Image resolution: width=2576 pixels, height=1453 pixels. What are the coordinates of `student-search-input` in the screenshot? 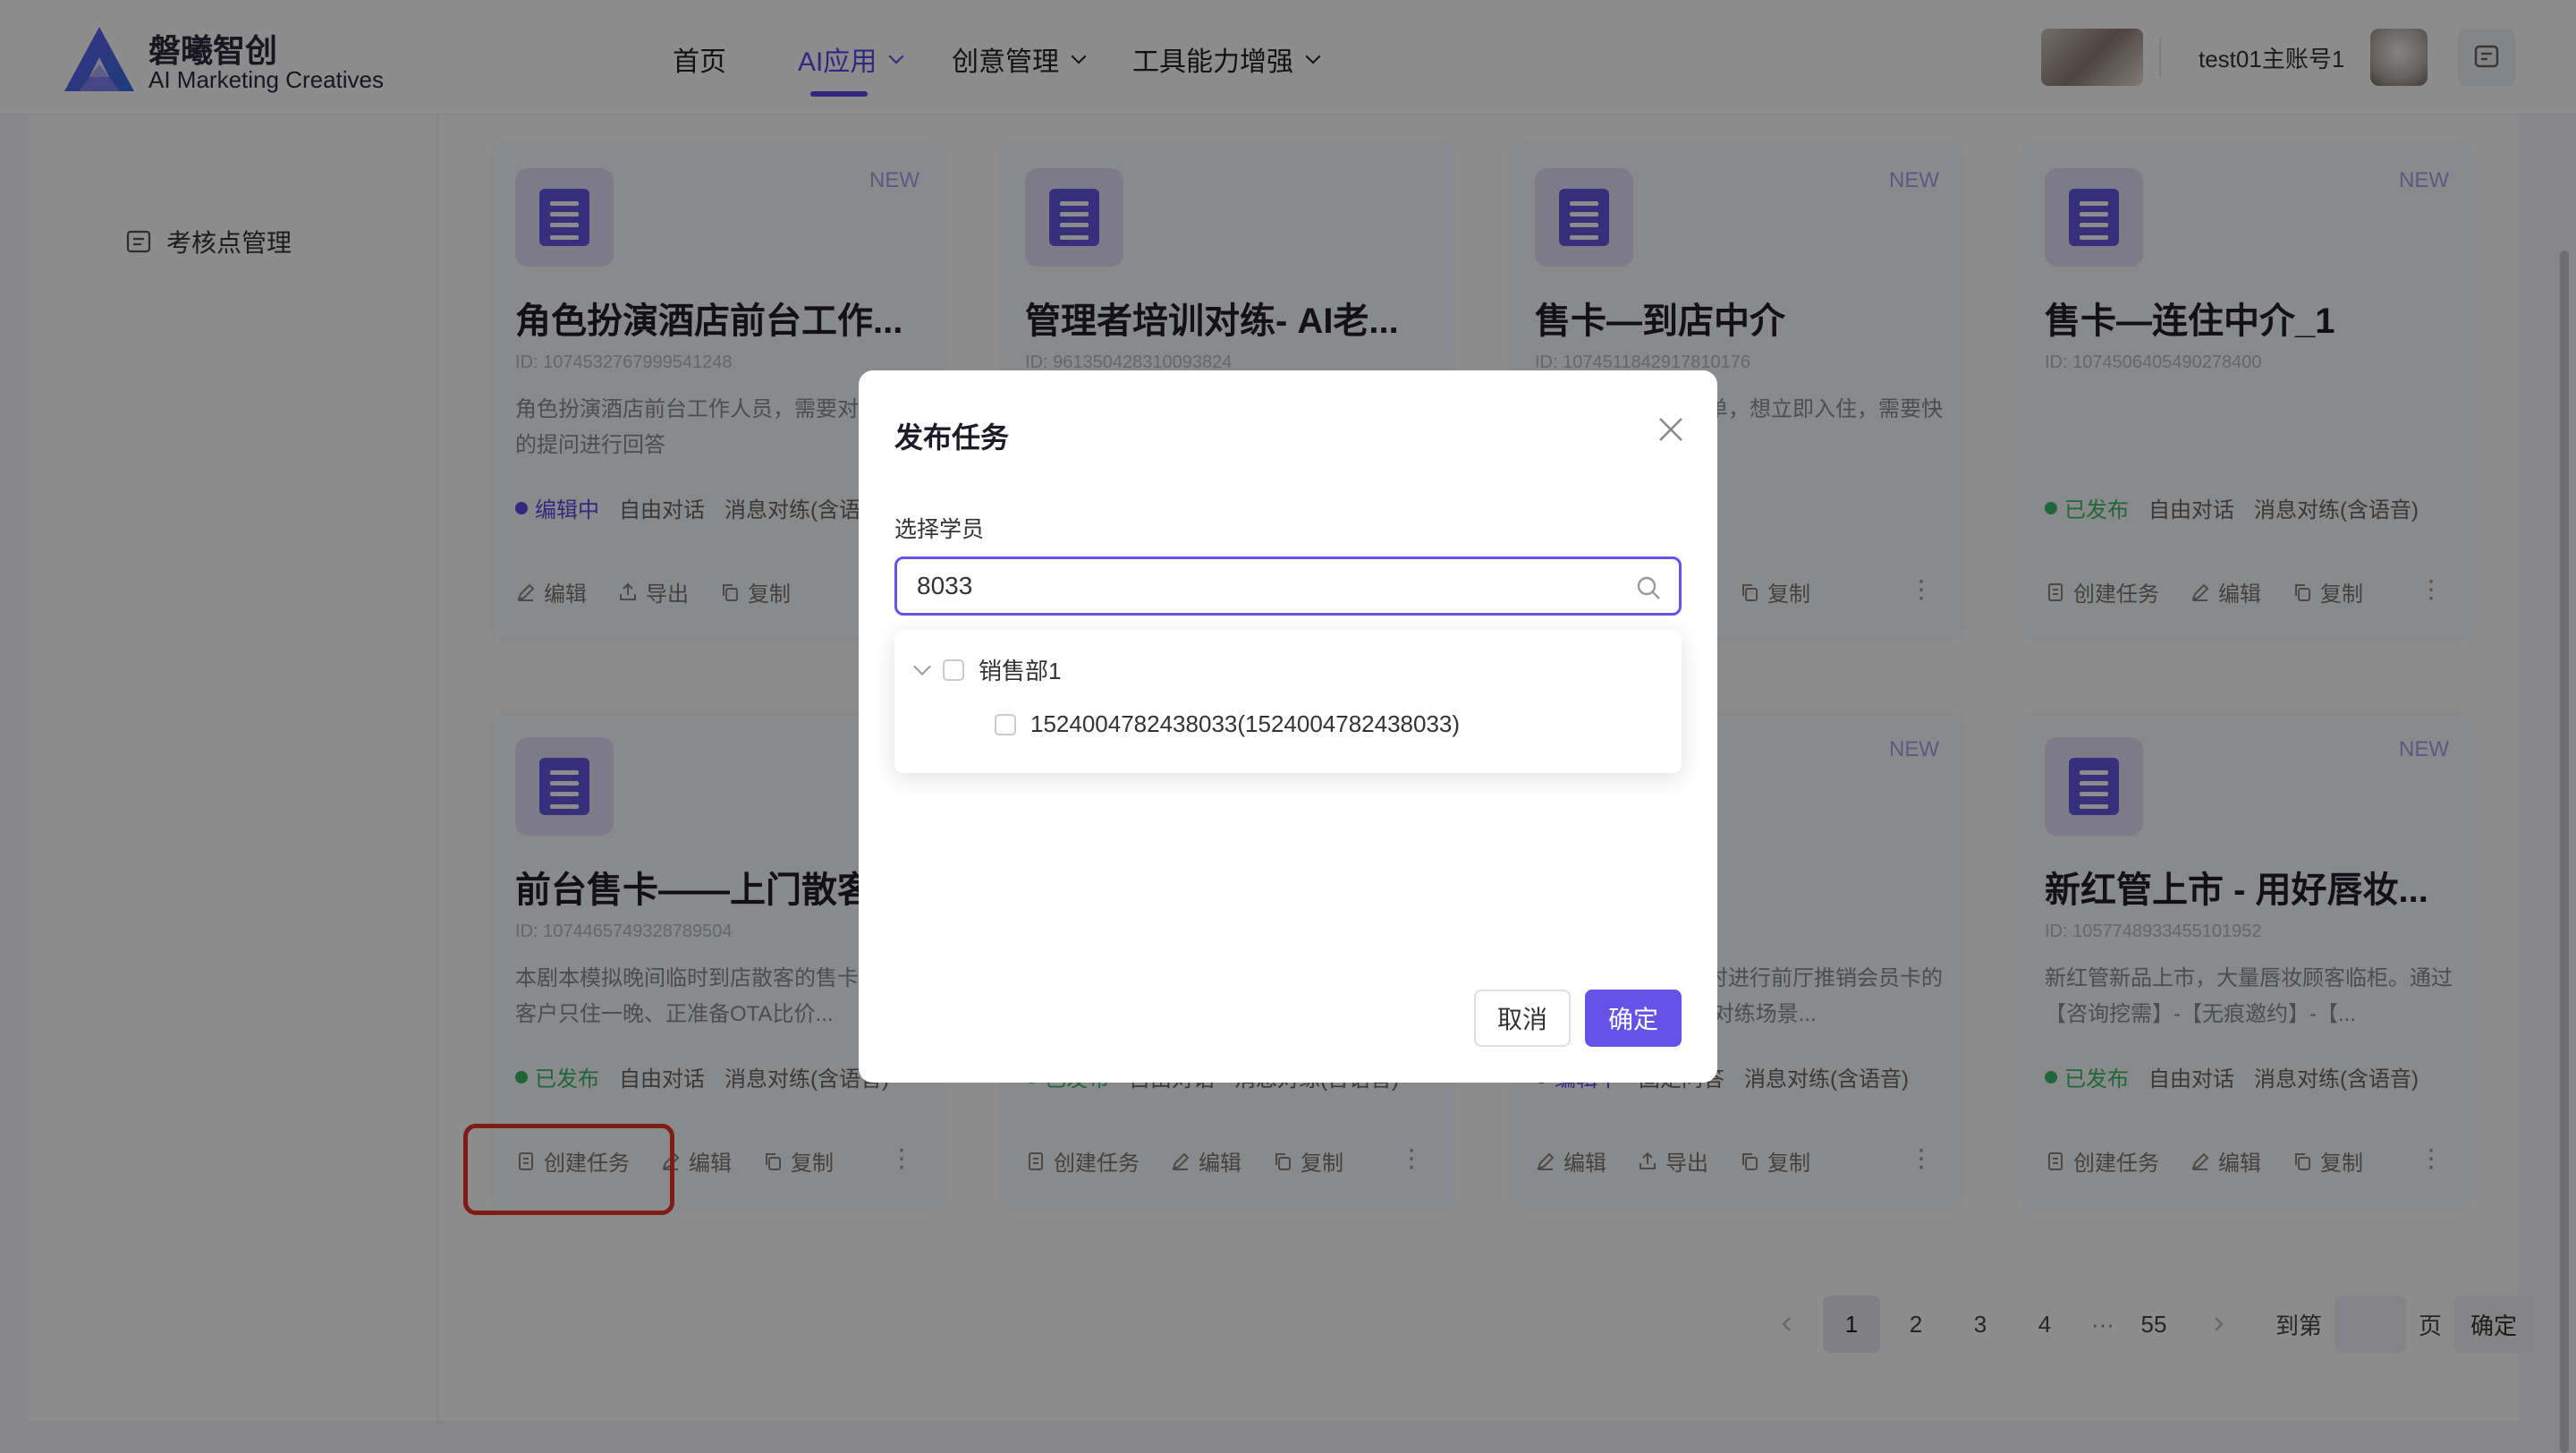 It's located at (1265, 586).